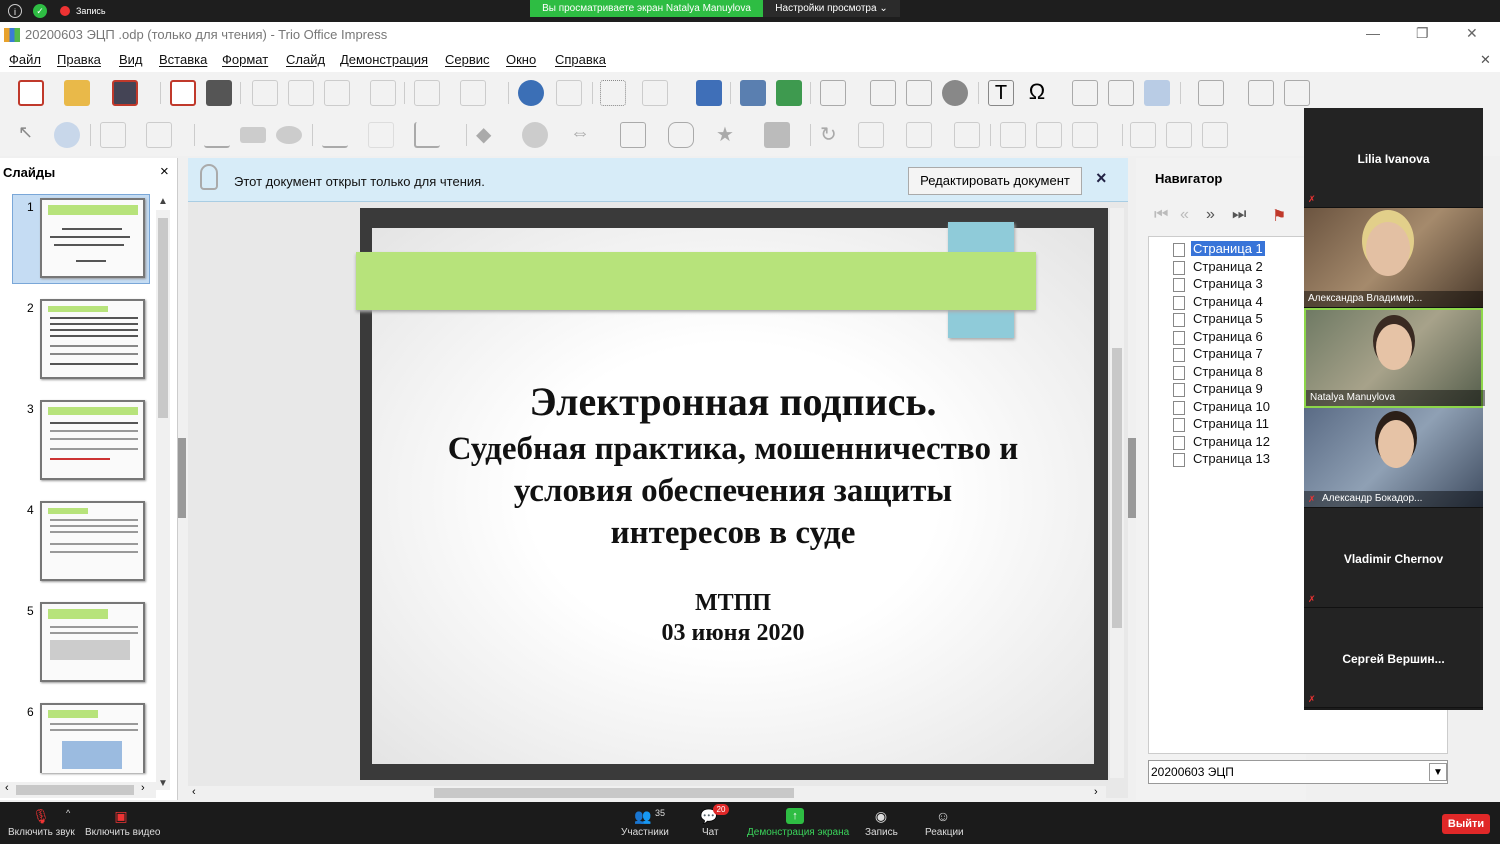  What do you see at coordinates (113, 135) in the screenshot?
I see `text-icon` at bounding box center [113, 135].